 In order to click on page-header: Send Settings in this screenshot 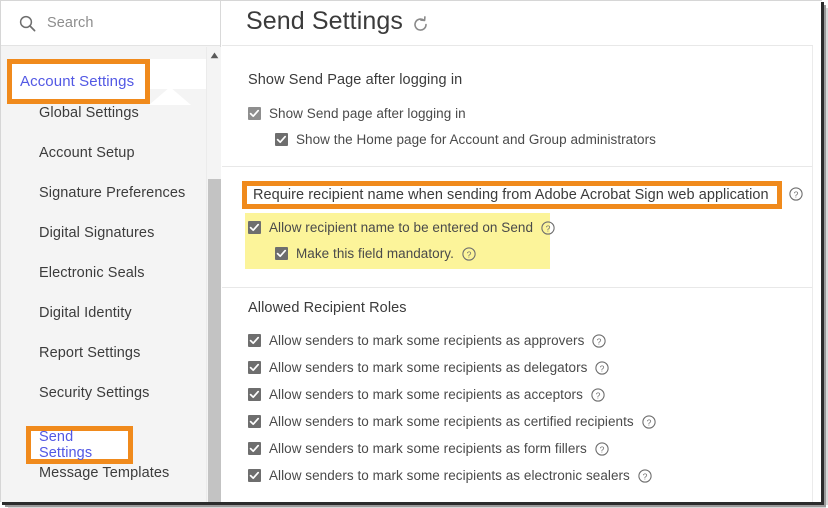, I will do `click(337, 21)`.